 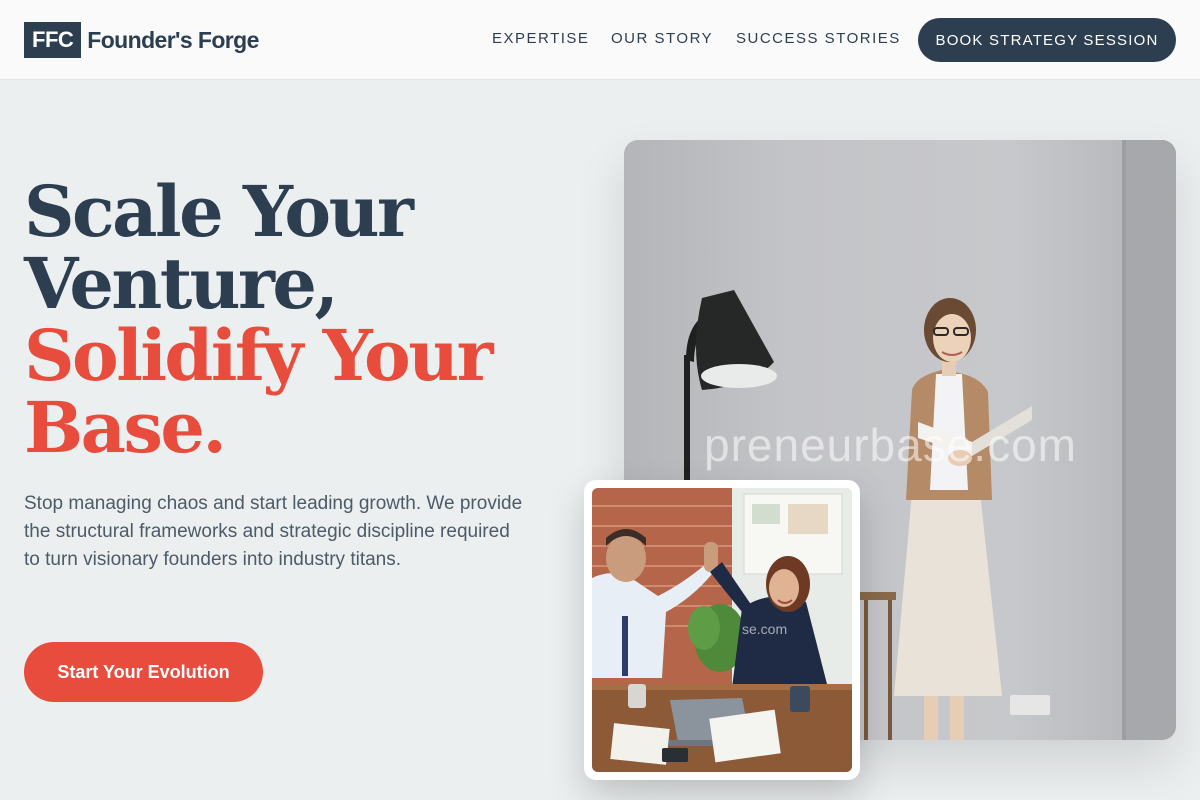 I want to click on hero-inset-photo-frame: se.com, so click(x=722, y=630).